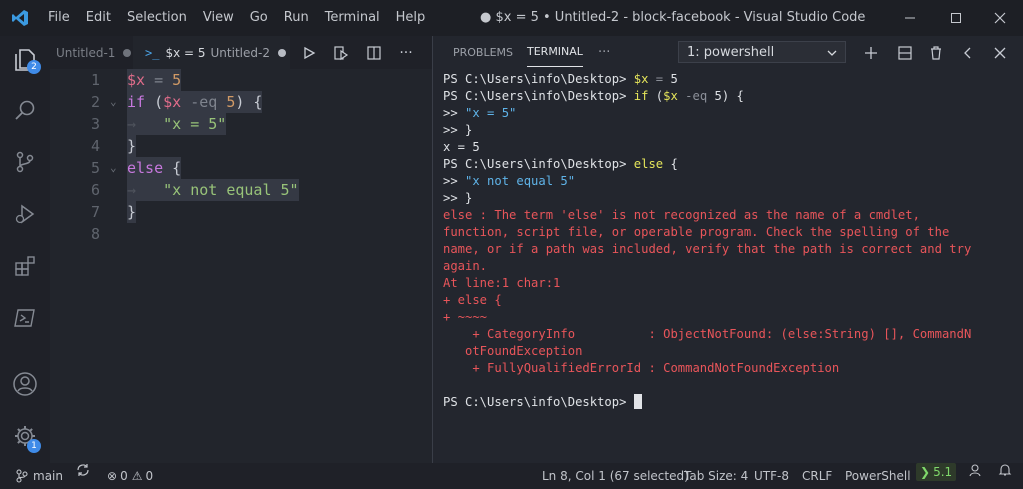 This screenshot has width=1023, height=489. I want to click on tab-size: Tab Size: 4, so click(716, 476).